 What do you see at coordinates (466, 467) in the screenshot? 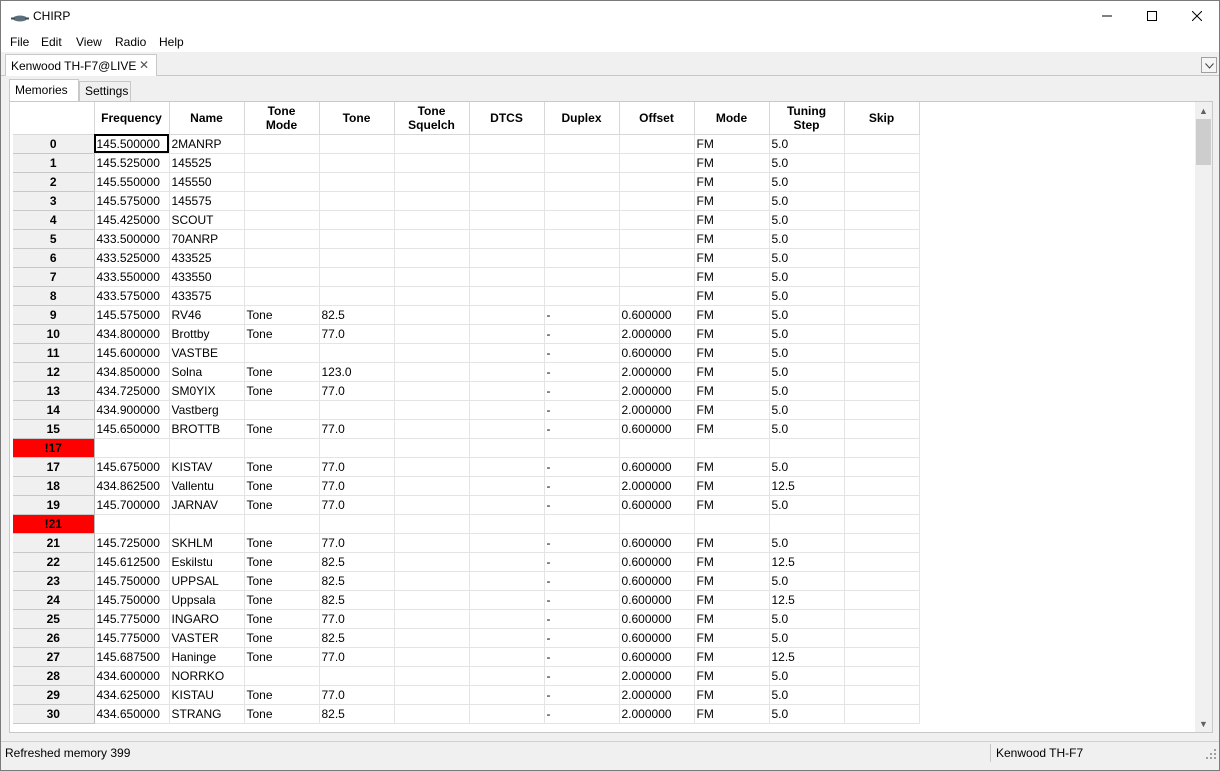
I see `table-row: 17 145.675000 KISTAV Tone 77.0 -0.600000 FM 5.0` at bounding box center [466, 467].